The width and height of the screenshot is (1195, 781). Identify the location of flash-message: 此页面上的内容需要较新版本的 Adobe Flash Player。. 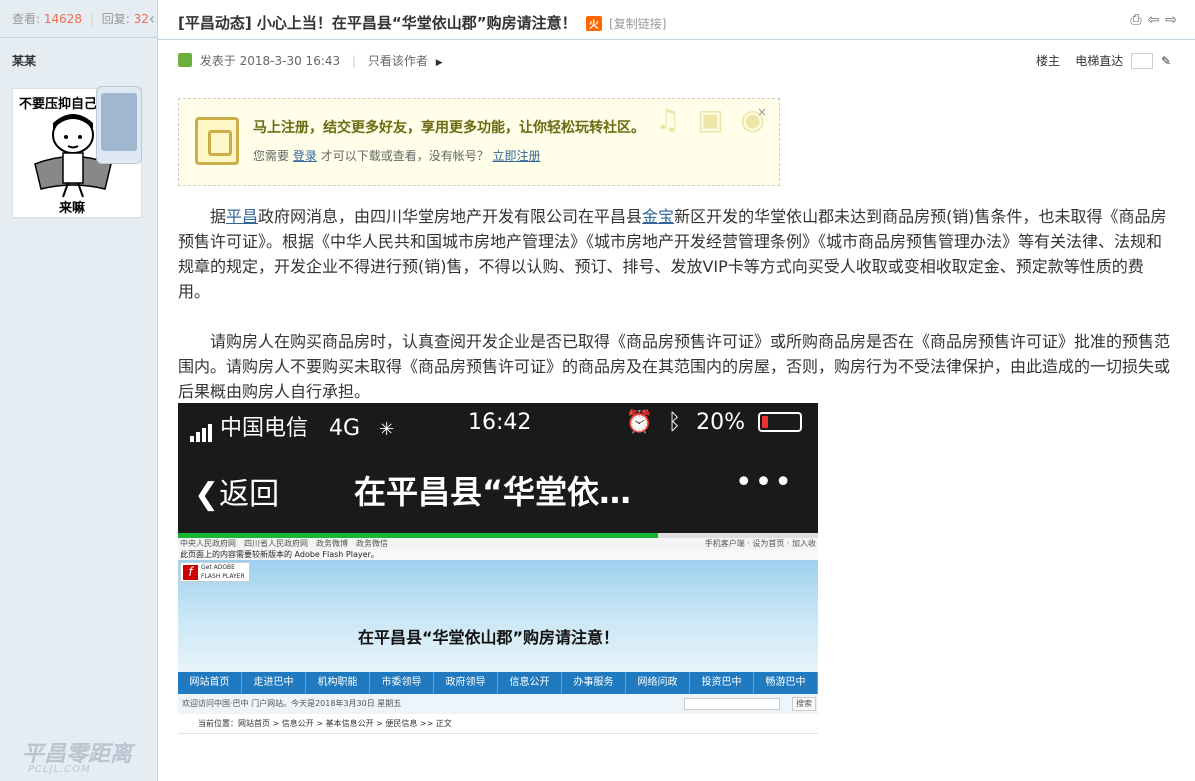
(498, 555).